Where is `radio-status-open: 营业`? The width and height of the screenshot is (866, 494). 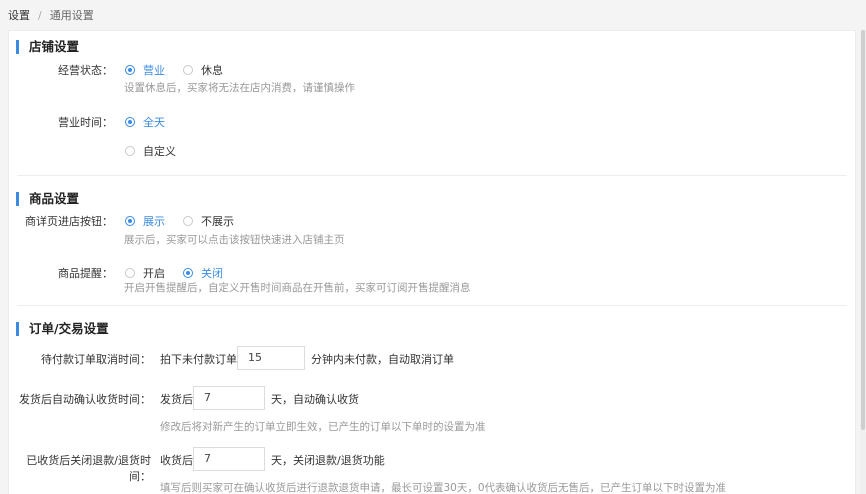
radio-status-open: 营业 is located at coordinates (145, 70).